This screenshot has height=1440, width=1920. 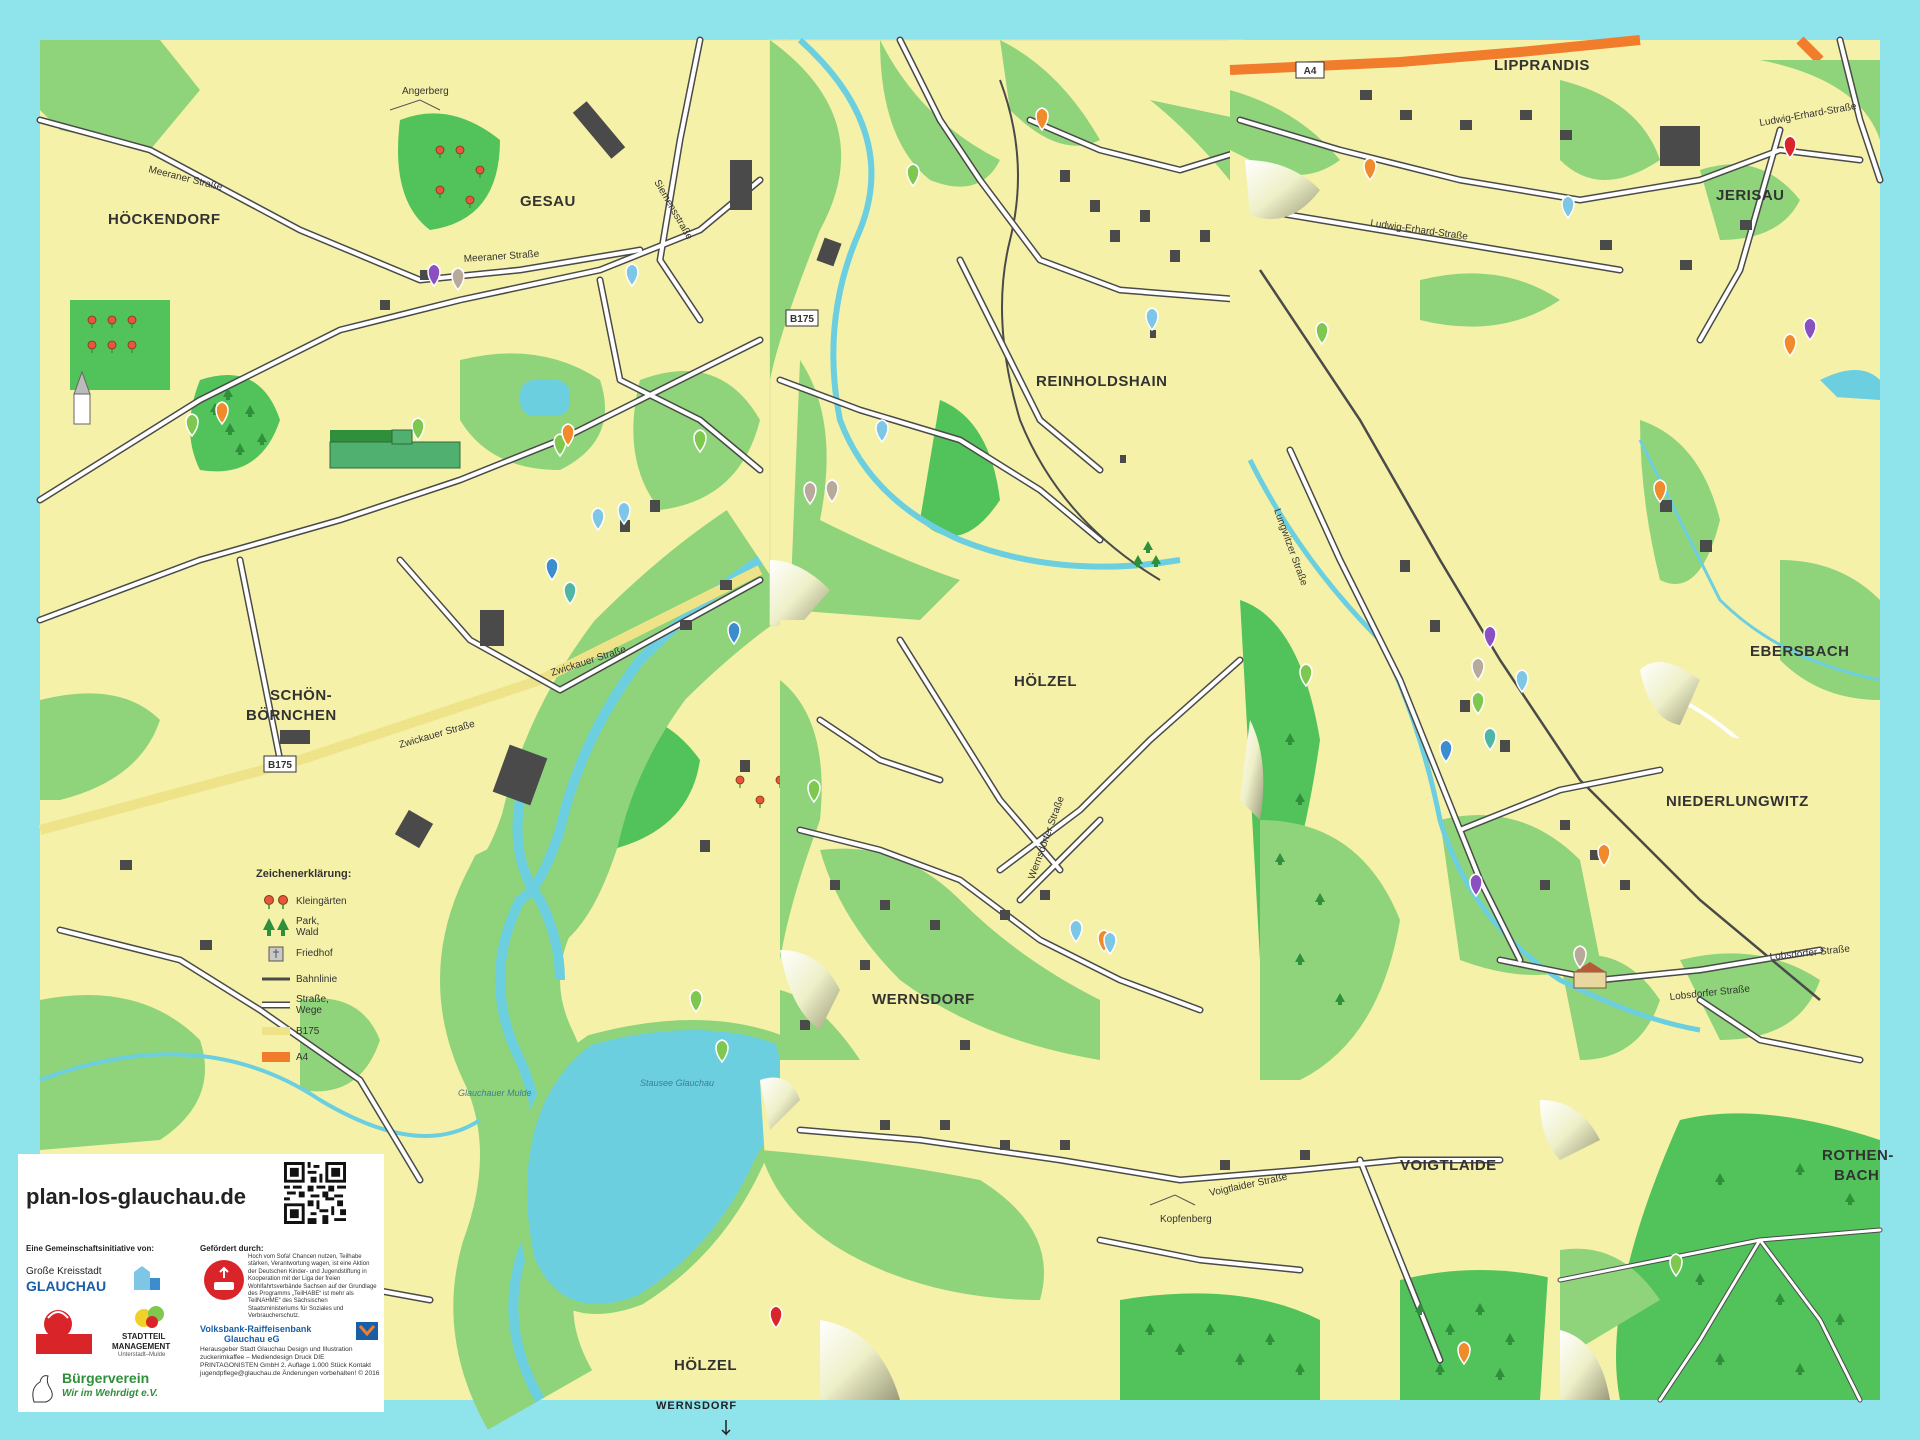 What do you see at coordinates (1711, 1244) in the screenshot?
I see `panel-rothenbach` at bounding box center [1711, 1244].